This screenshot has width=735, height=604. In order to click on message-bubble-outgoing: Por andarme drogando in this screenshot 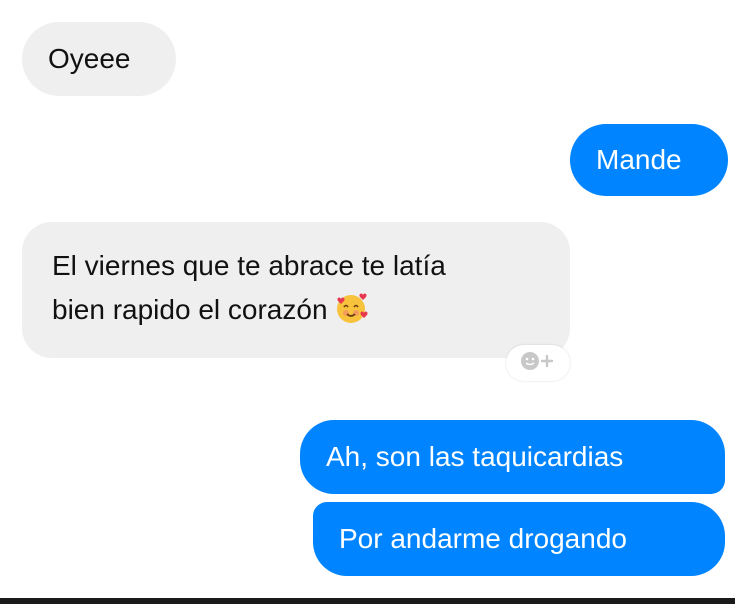, I will do `click(519, 539)`.